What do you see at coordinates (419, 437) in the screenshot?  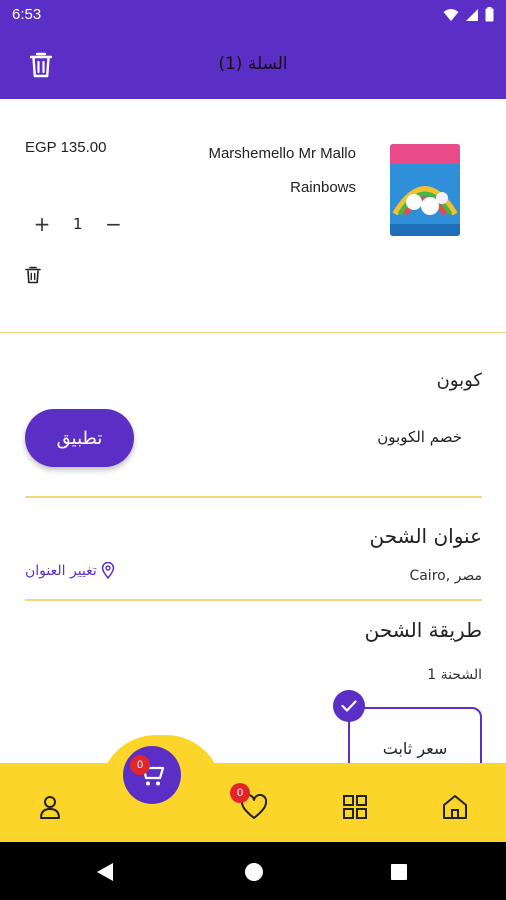 I see `coupon-discount-input: خصم الكوبون` at bounding box center [419, 437].